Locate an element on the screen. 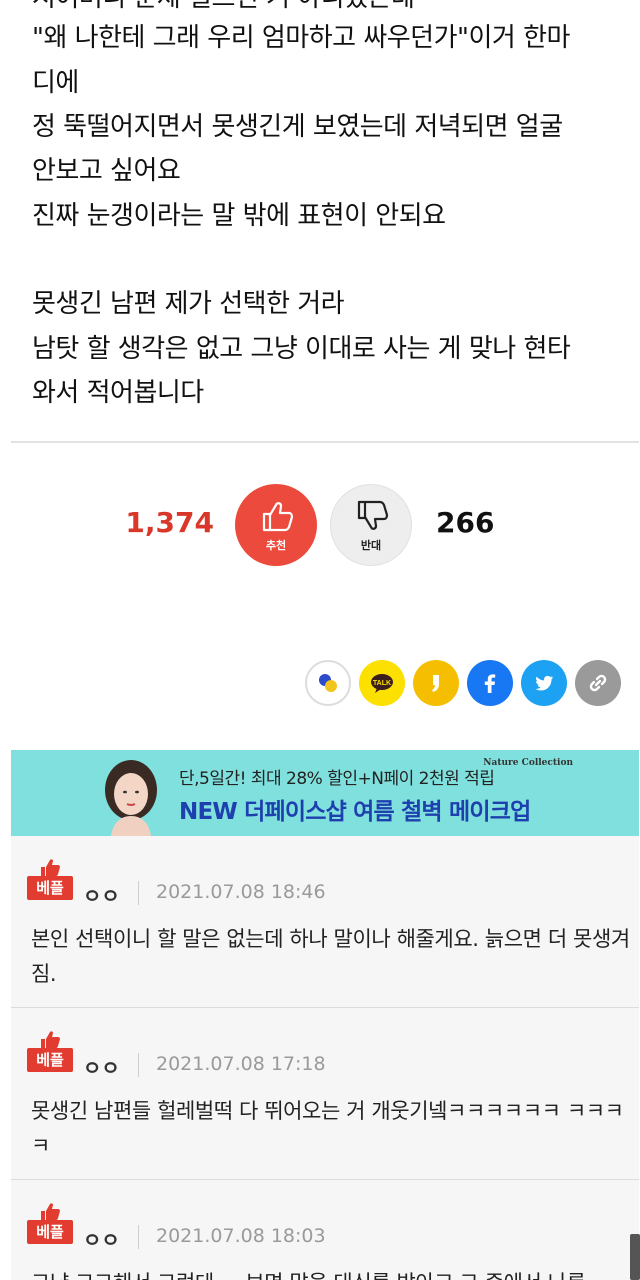  thumbs-down-icon is located at coordinates (373, 515).